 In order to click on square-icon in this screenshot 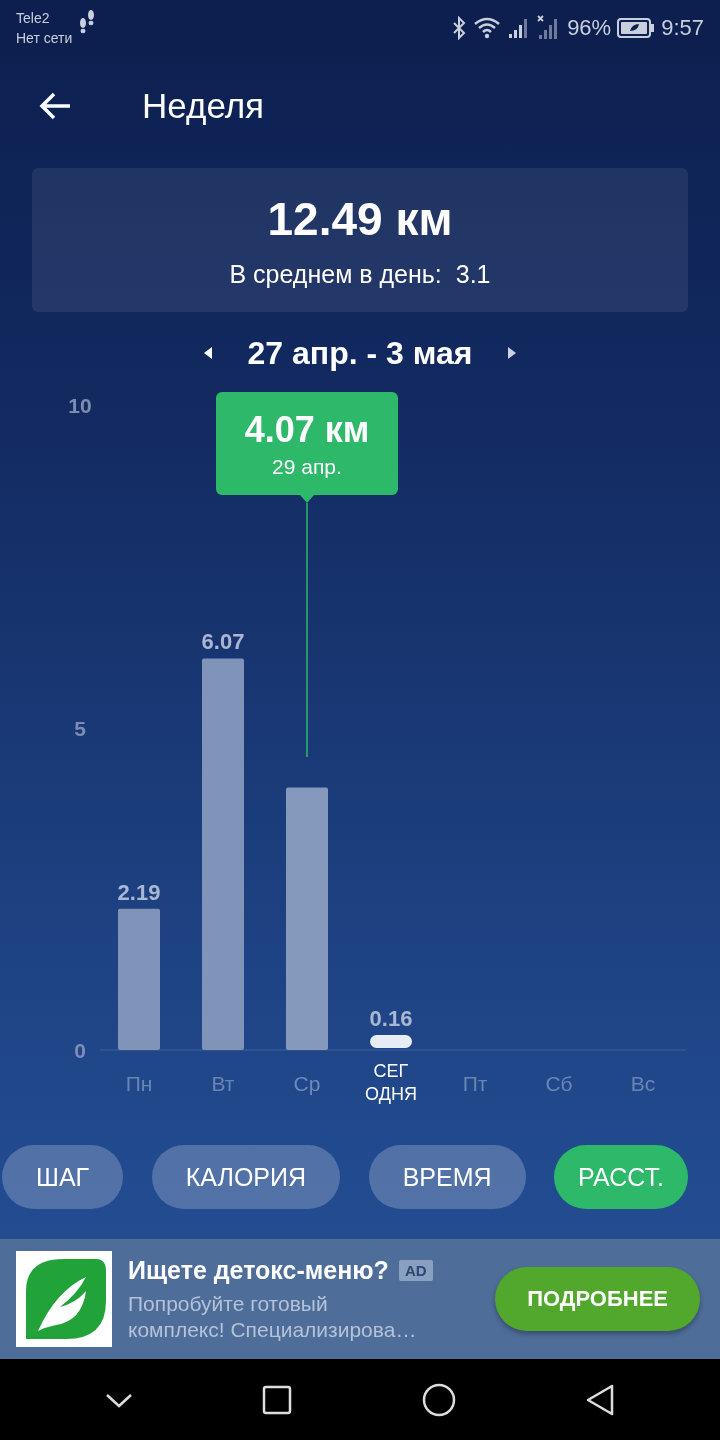, I will do `click(277, 1399)`.